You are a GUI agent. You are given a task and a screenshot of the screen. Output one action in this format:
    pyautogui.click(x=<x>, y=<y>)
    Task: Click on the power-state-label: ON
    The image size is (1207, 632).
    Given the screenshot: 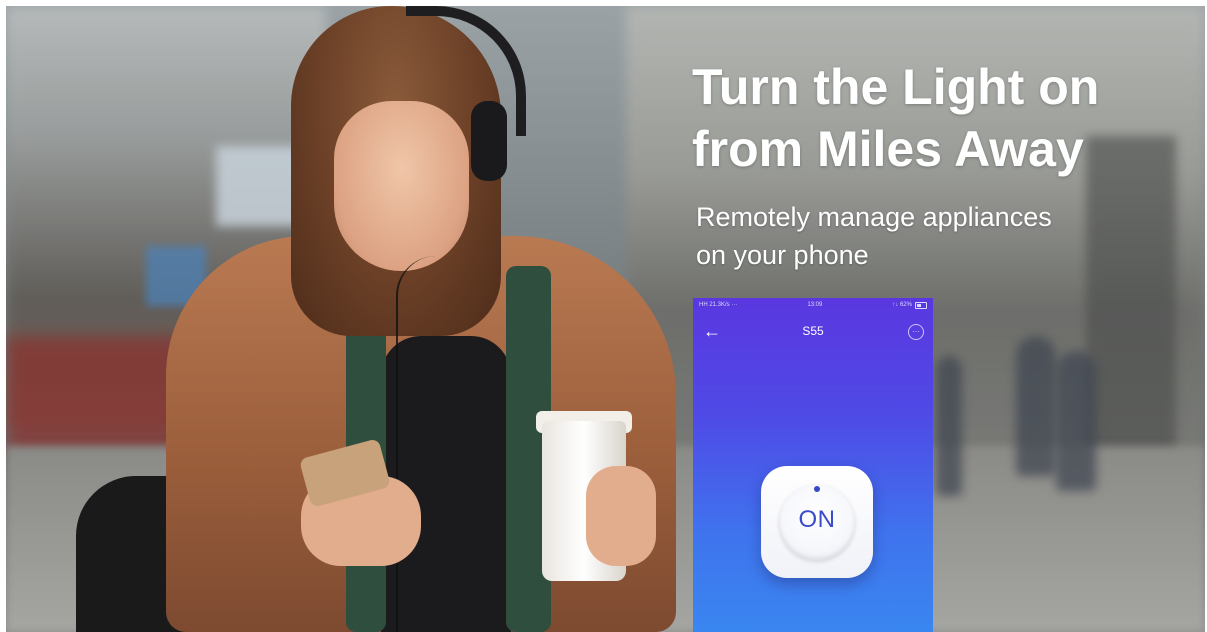 What is the action you would take?
    pyautogui.click(x=817, y=519)
    